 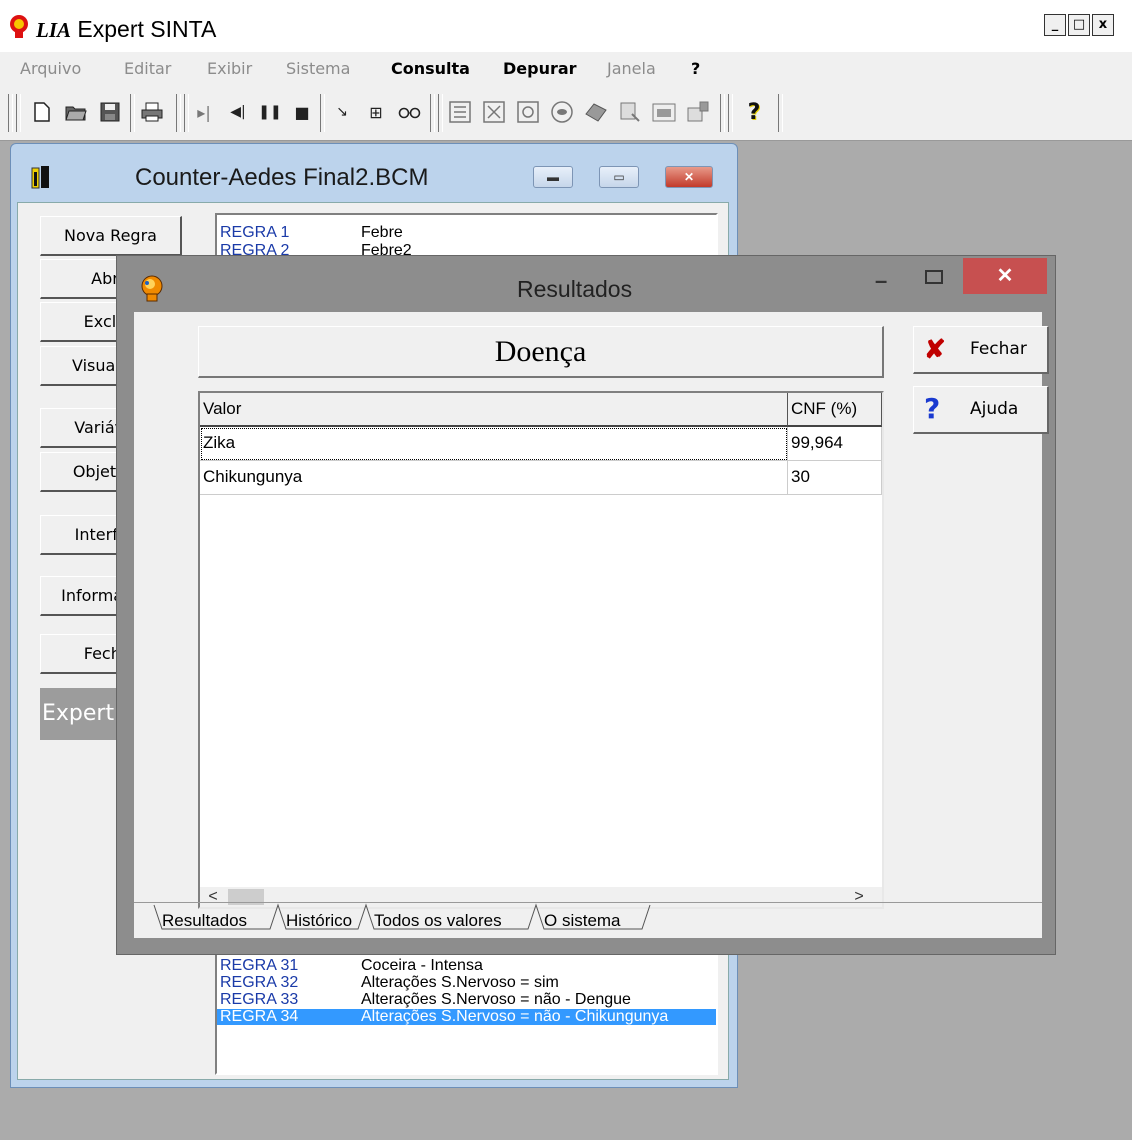 I want to click on app-maximize-button: □, so click(x=1079, y=25).